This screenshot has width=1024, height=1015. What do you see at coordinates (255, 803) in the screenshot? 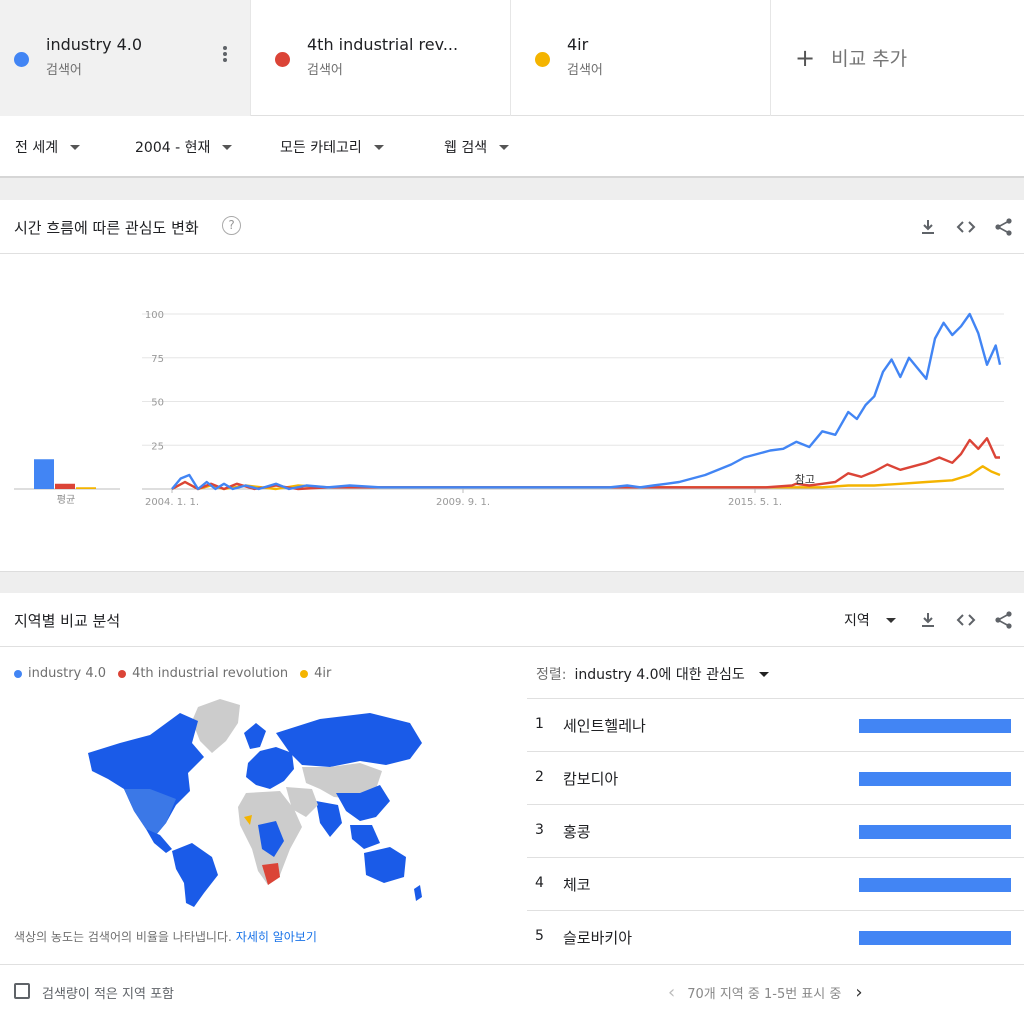
I see `world-map` at bounding box center [255, 803].